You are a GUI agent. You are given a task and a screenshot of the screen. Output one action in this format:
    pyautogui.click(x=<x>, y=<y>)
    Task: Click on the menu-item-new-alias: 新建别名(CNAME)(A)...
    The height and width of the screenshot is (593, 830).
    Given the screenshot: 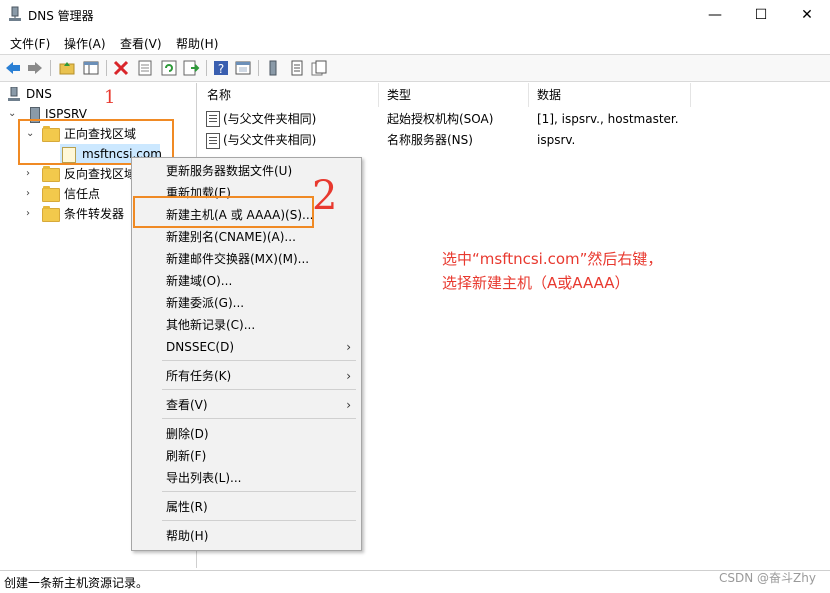 What is the action you would take?
    pyautogui.click(x=246, y=237)
    